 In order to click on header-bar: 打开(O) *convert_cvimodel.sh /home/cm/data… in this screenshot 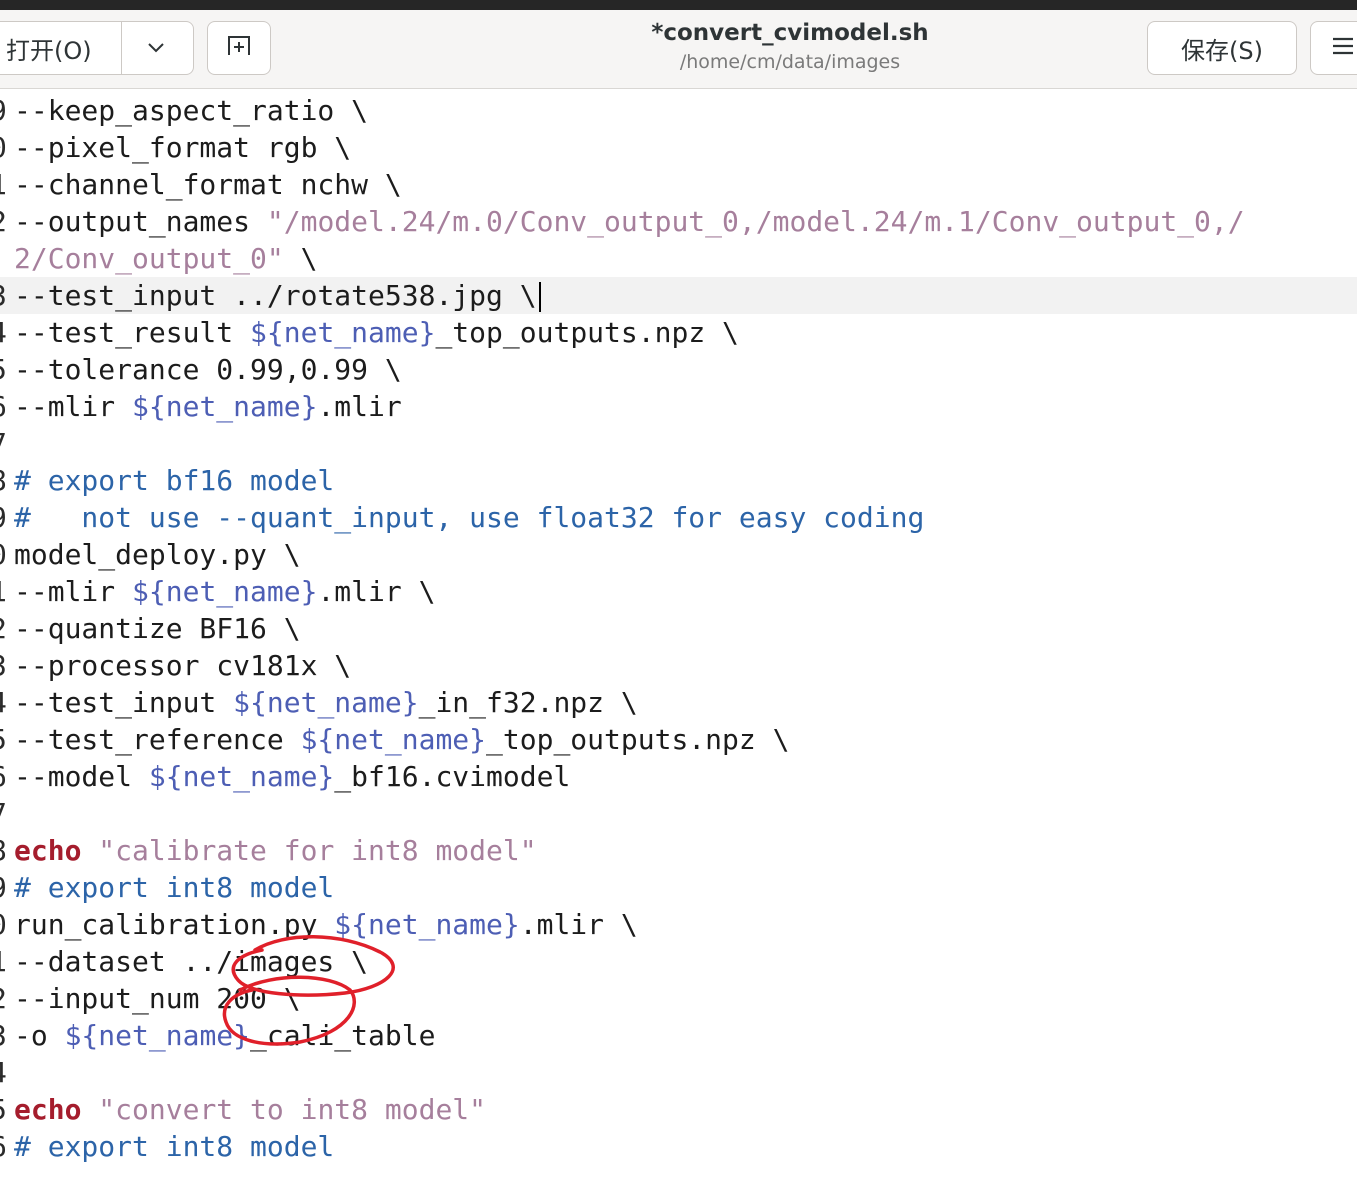, I will do `click(678, 49)`.